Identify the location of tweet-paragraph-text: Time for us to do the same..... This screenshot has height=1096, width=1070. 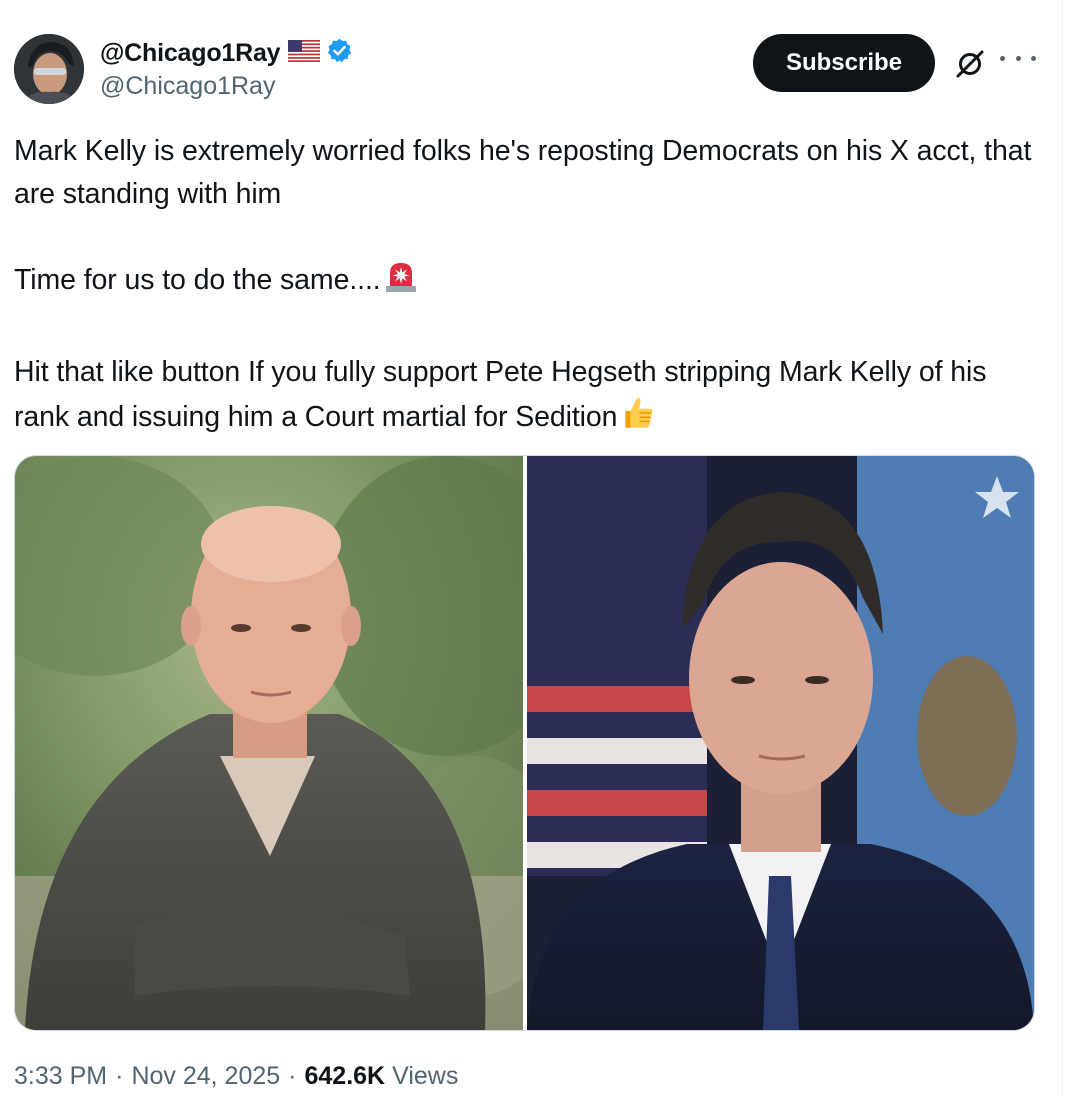
(197, 280).